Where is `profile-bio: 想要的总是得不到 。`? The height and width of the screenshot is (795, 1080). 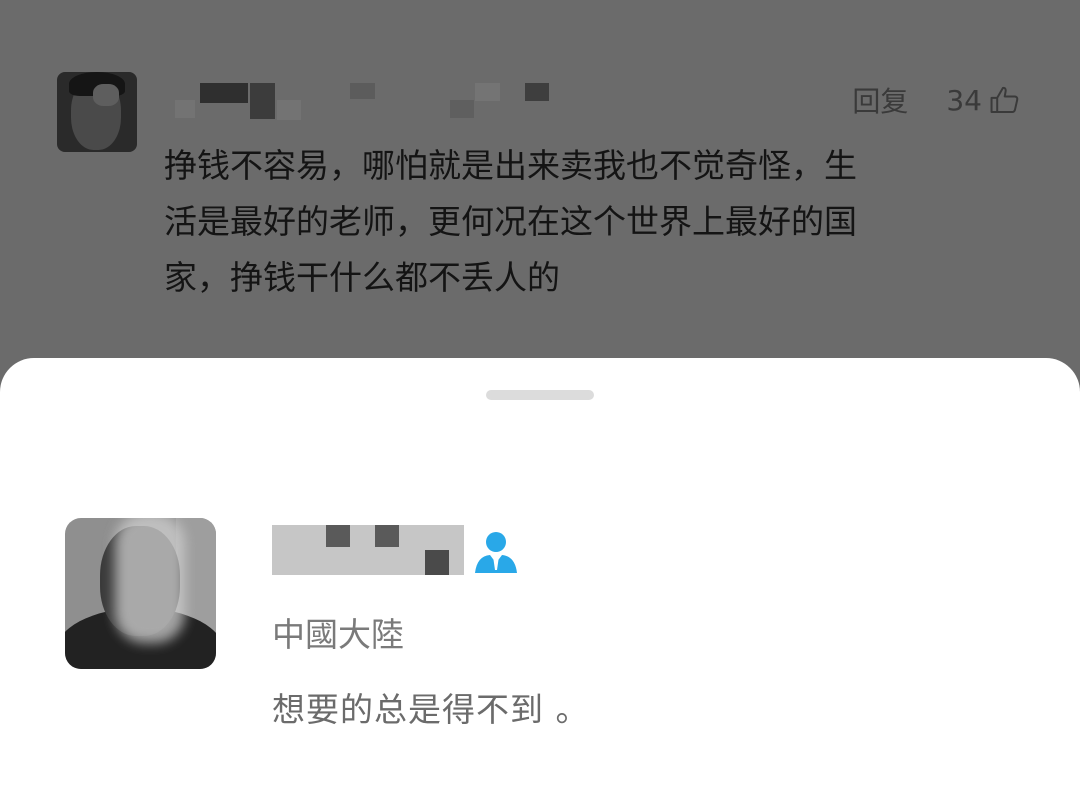 profile-bio: 想要的总是得不到 。 is located at coordinates (431, 709).